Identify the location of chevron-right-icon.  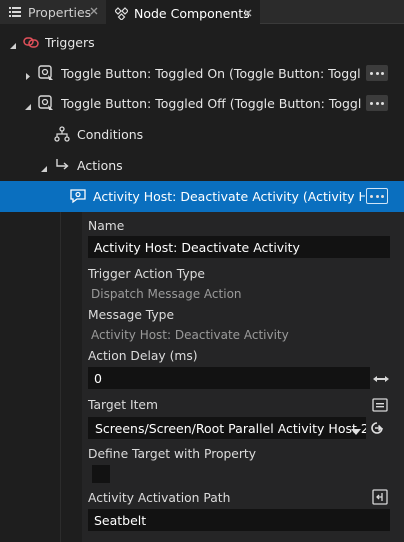
(29, 74).